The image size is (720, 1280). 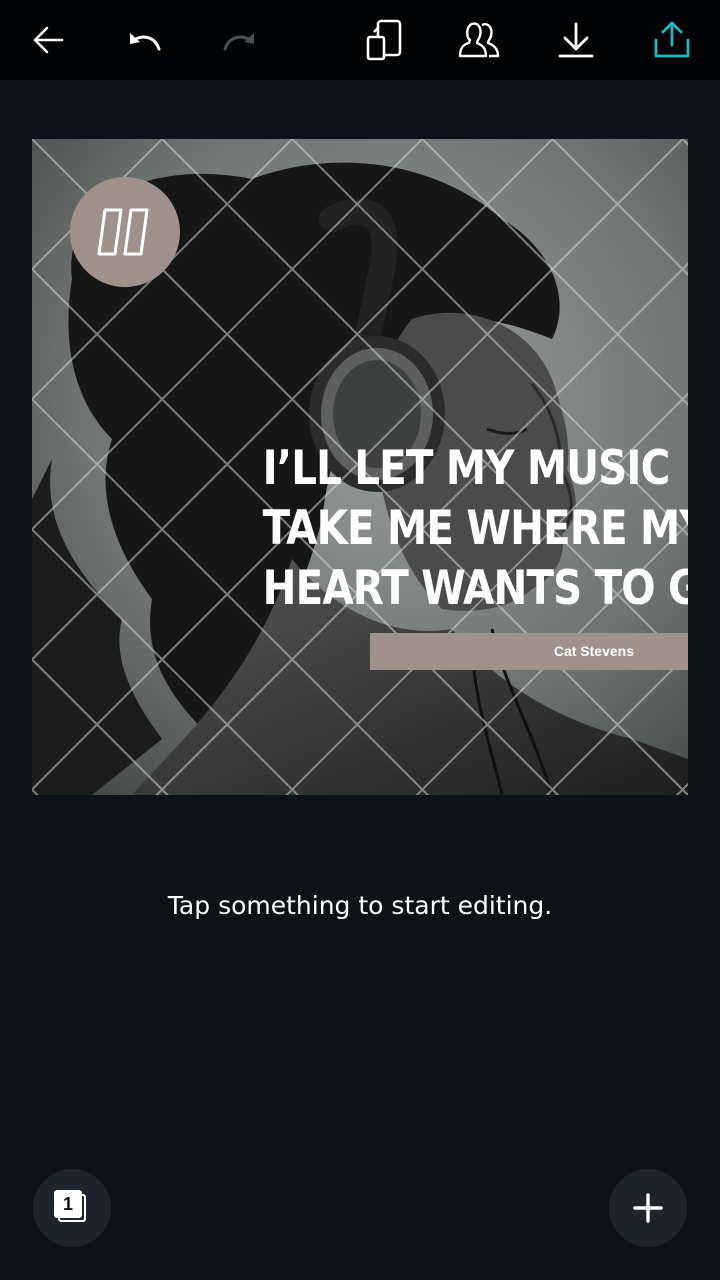 I want to click on pages-button: 1, so click(x=72, y=1208).